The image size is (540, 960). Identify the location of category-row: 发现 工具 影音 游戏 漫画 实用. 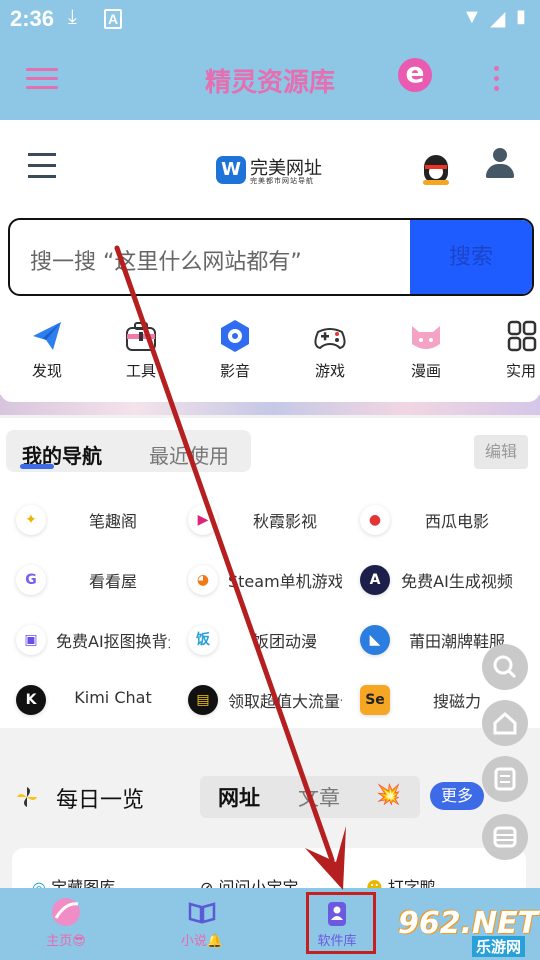
(270, 351).